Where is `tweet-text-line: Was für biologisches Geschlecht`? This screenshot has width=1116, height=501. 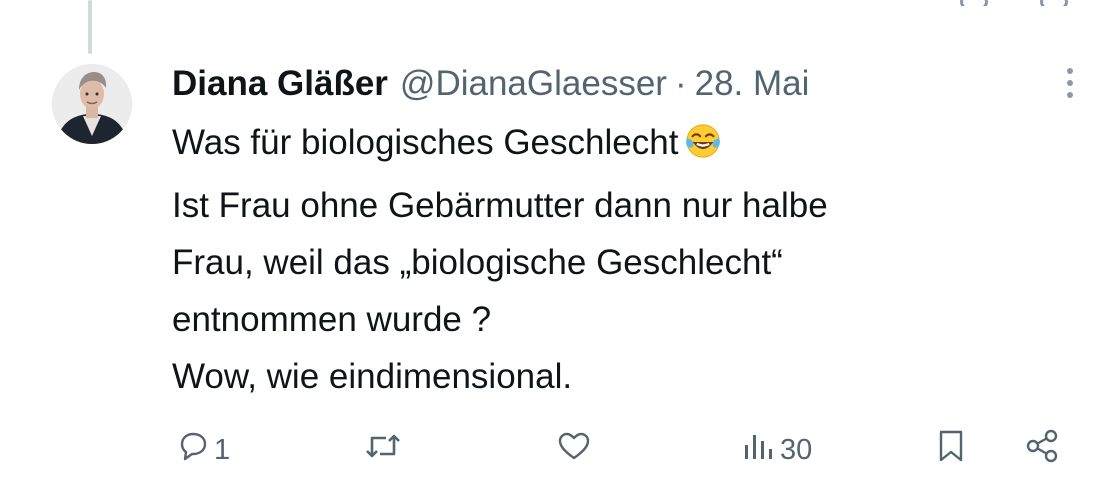
tweet-text-line: Was für biologisches Geschlecht is located at coordinates (622, 145).